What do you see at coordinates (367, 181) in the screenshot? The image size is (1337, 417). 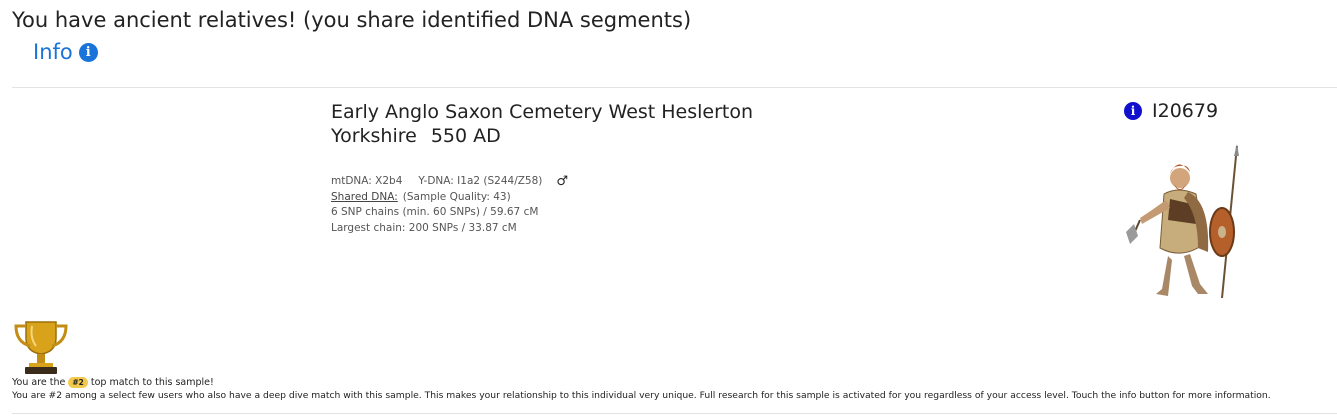 I see `mtdna-haplogroup: mtDNA: X2b4` at bounding box center [367, 181].